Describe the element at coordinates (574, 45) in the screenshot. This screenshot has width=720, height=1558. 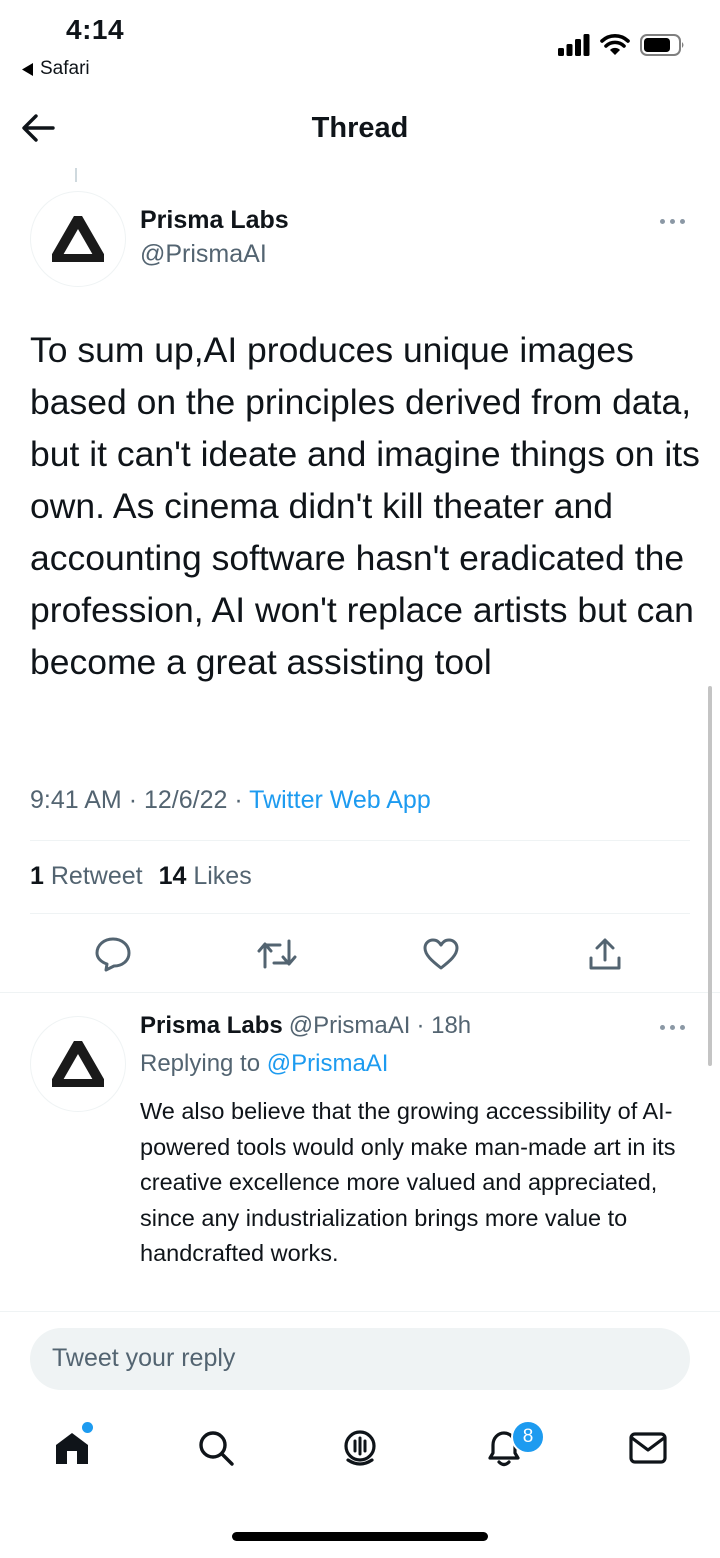
I see `signal-icon` at that location.